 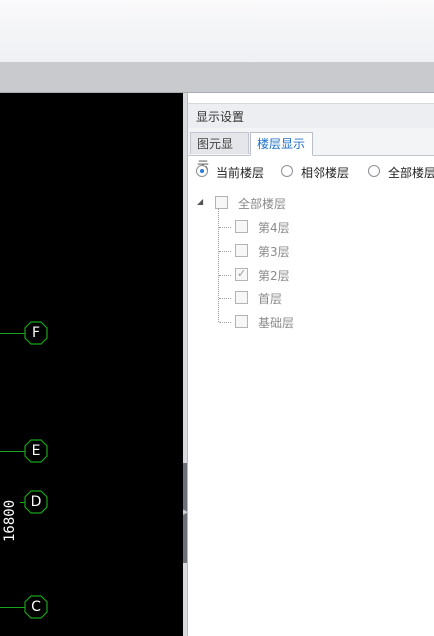 I want to click on radio-label: 当前楼层, so click(x=240, y=173).